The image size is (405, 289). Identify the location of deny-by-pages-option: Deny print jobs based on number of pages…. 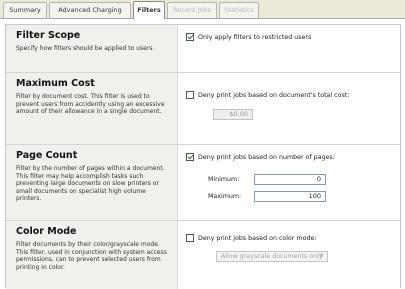
(260, 157).